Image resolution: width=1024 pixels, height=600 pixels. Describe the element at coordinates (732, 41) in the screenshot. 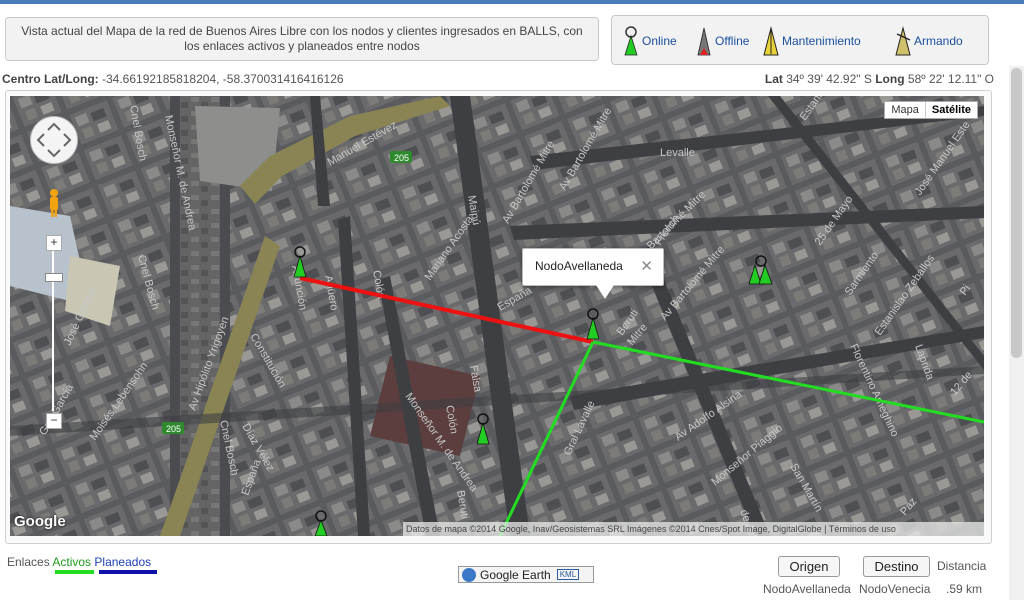

I see `legend-offline-label: Offline` at that location.